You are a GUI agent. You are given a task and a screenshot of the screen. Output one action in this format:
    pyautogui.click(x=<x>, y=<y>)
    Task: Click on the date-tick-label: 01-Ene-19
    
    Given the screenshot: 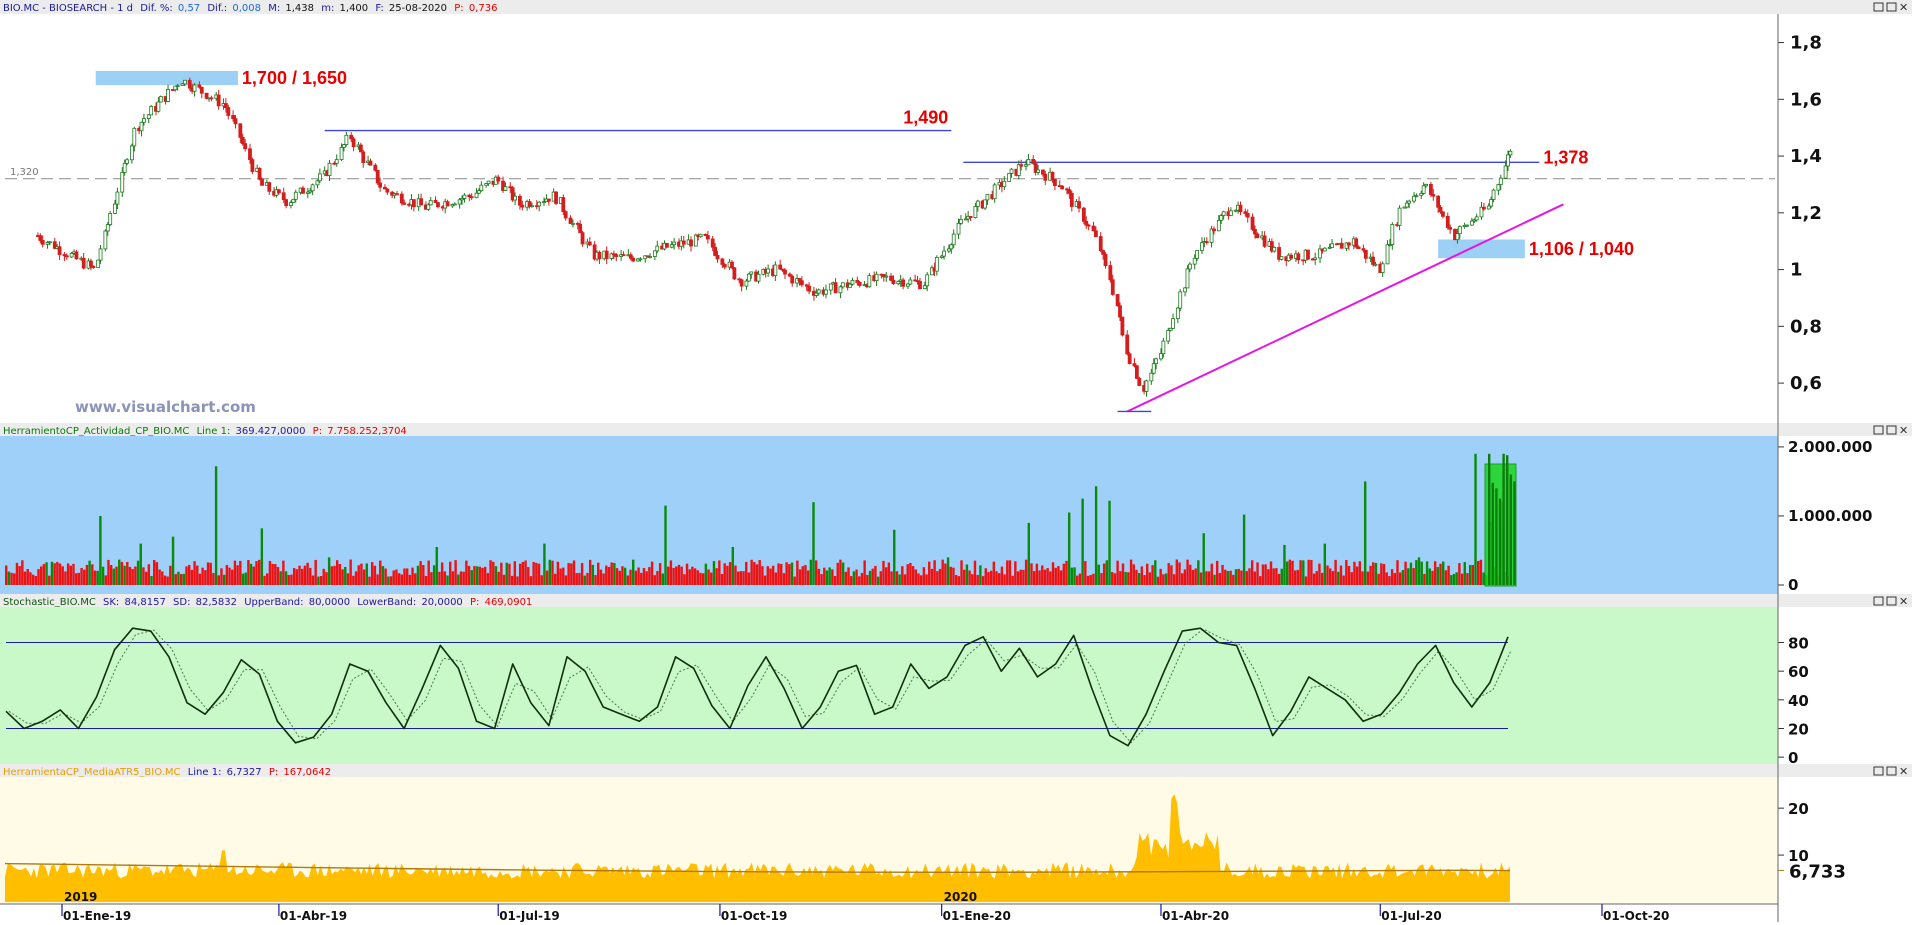 What is the action you would take?
    pyautogui.click(x=97, y=915)
    